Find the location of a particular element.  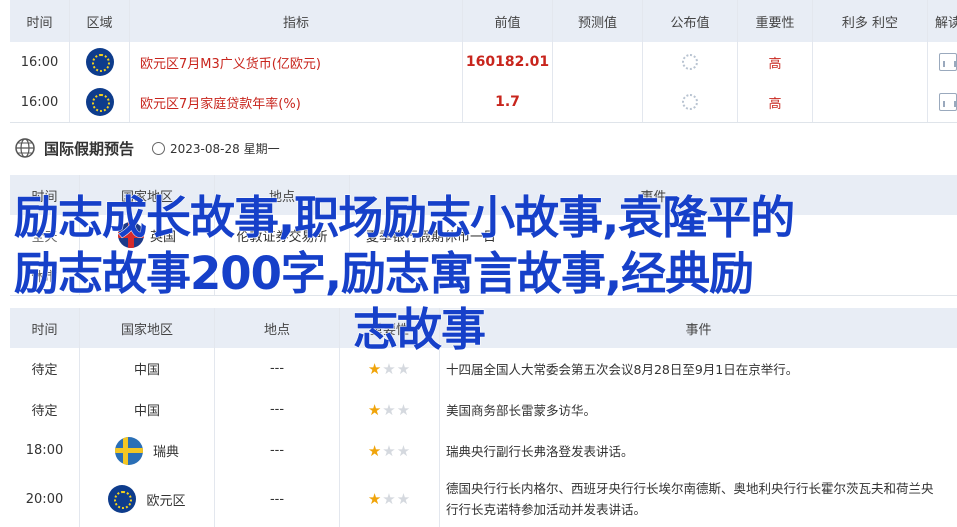

globe-icon is located at coordinates (25, 148).